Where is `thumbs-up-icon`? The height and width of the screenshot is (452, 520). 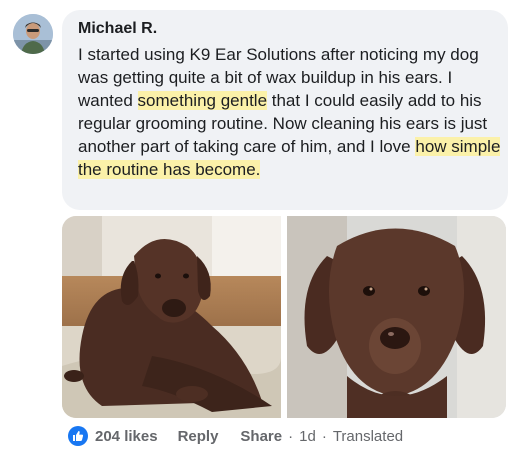
thumbs-up-icon is located at coordinates (78, 436).